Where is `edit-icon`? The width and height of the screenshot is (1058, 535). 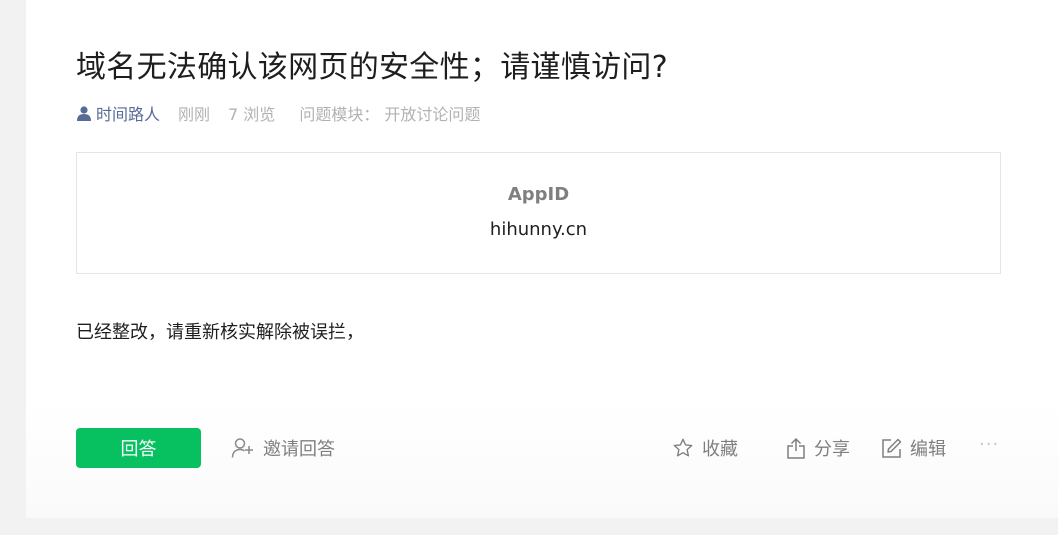
edit-icon is located at coordinates (892, 448).